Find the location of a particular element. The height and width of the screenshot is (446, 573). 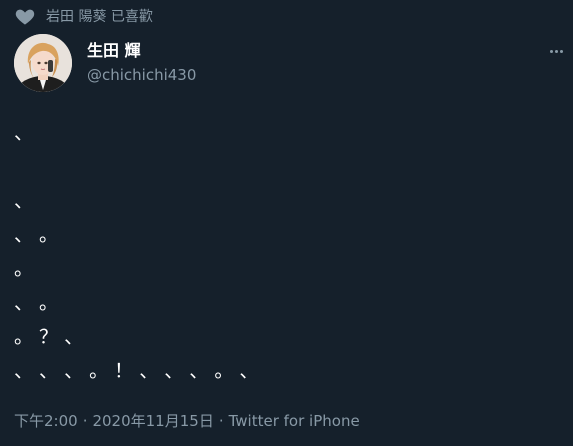

tweet-date: 2020年11月15日 is located at coordinates (152, 420).